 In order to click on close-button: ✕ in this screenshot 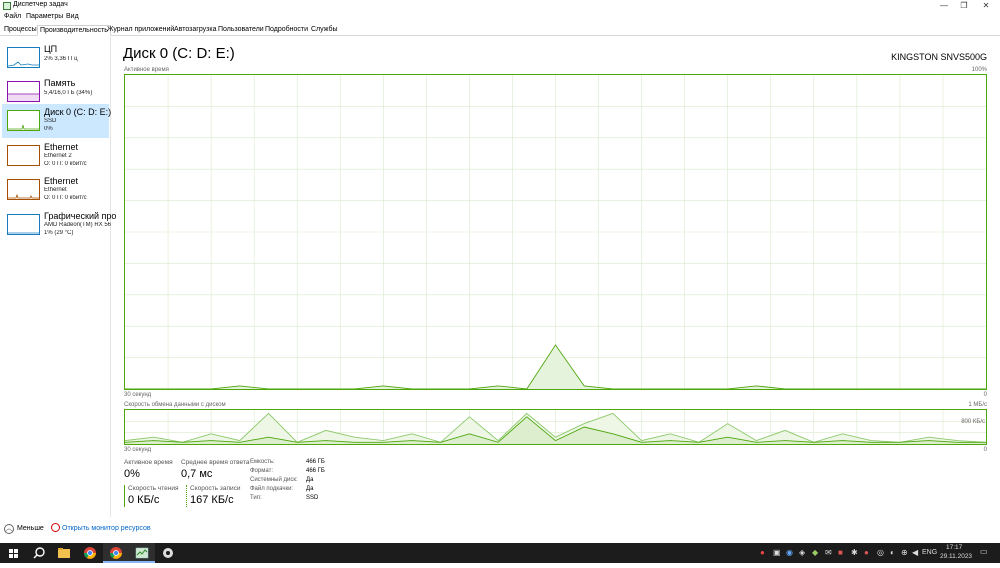, I will do `click(986, 6)`.